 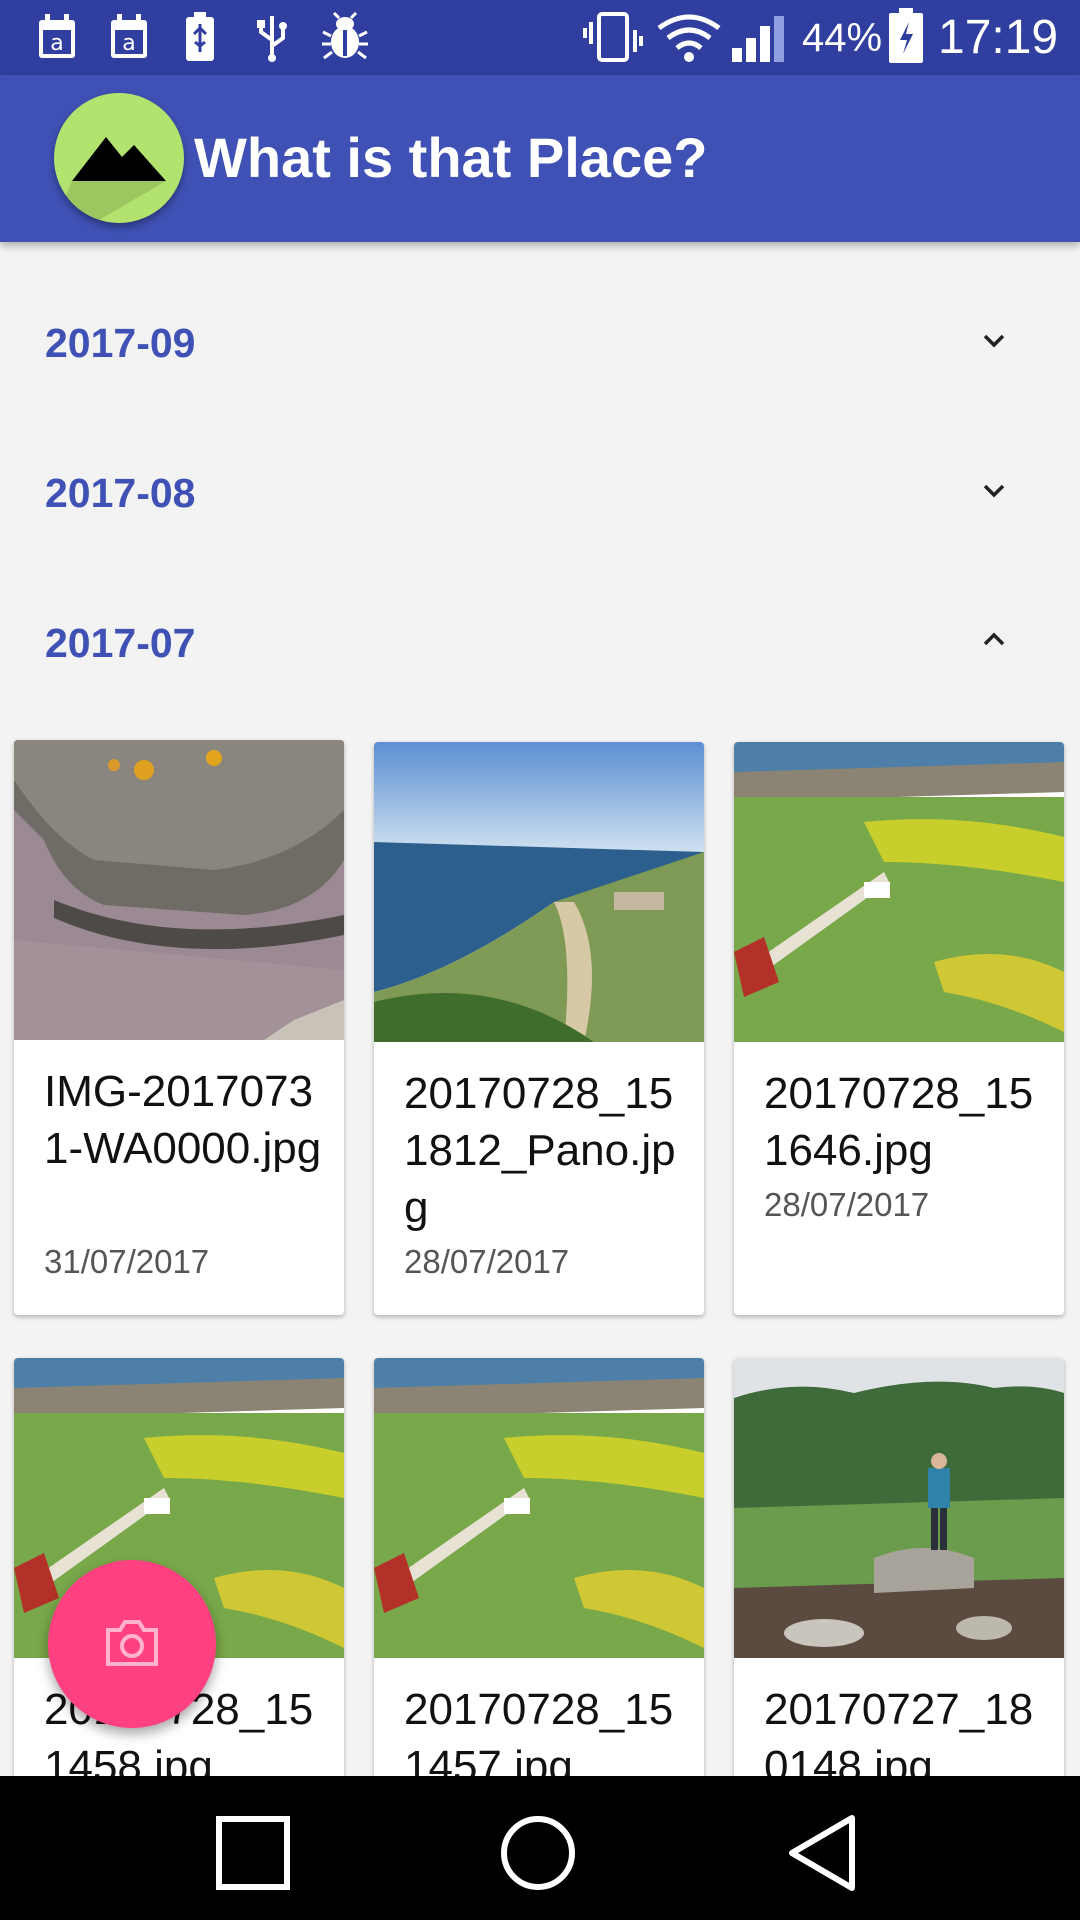 I want to click on photo-filename: IMG-20170731-WA0000.jpg, so click(x=183, y=1120).